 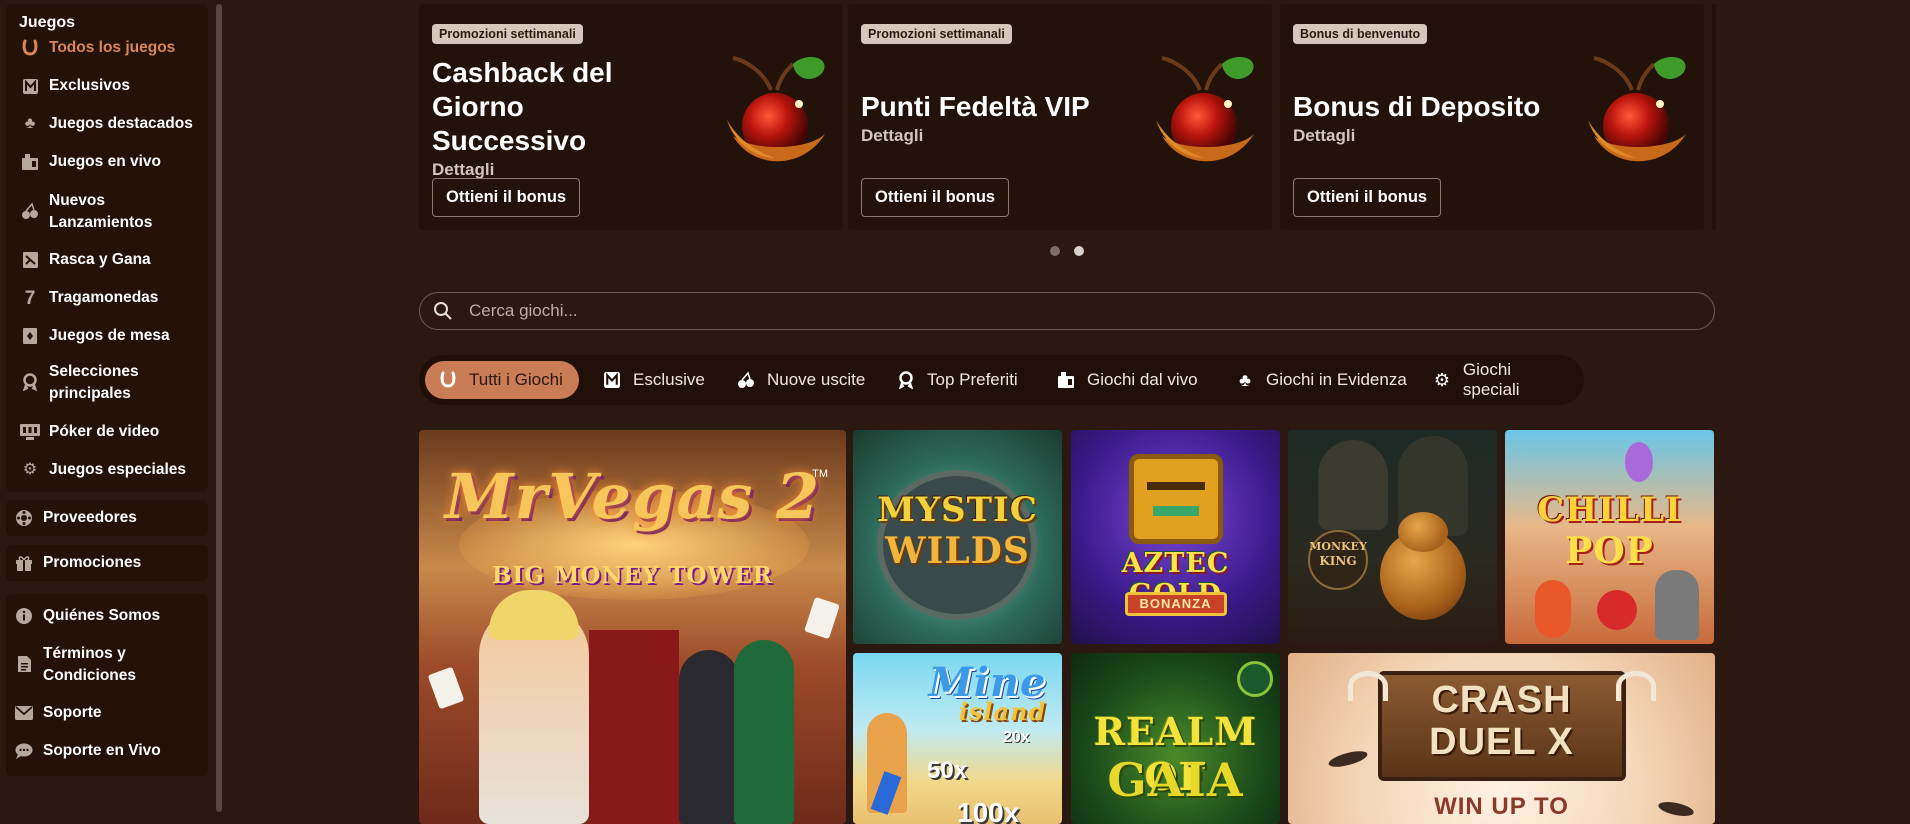 I want to click on sidebar-item-label: Todos los juegos, so click(x=112, y=47).